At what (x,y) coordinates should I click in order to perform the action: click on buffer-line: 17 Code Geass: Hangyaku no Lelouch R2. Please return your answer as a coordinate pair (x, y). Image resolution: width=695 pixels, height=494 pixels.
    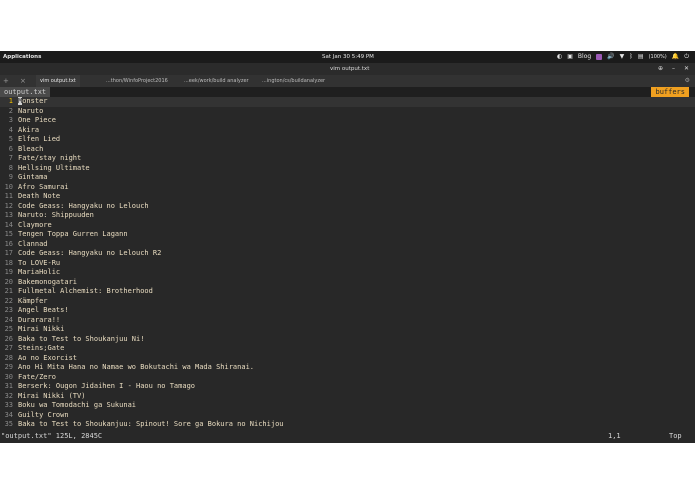
    Looking at the image, I should click on (347, 254).